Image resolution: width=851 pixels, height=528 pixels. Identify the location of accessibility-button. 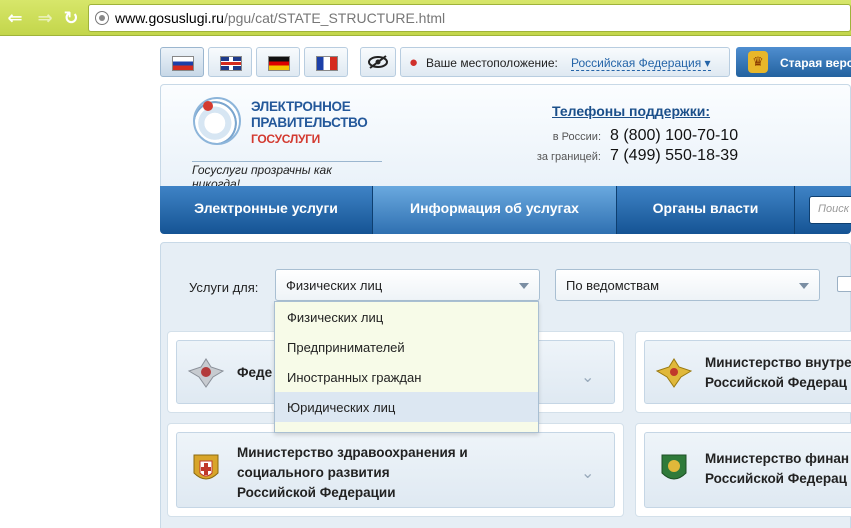
(378, 62).